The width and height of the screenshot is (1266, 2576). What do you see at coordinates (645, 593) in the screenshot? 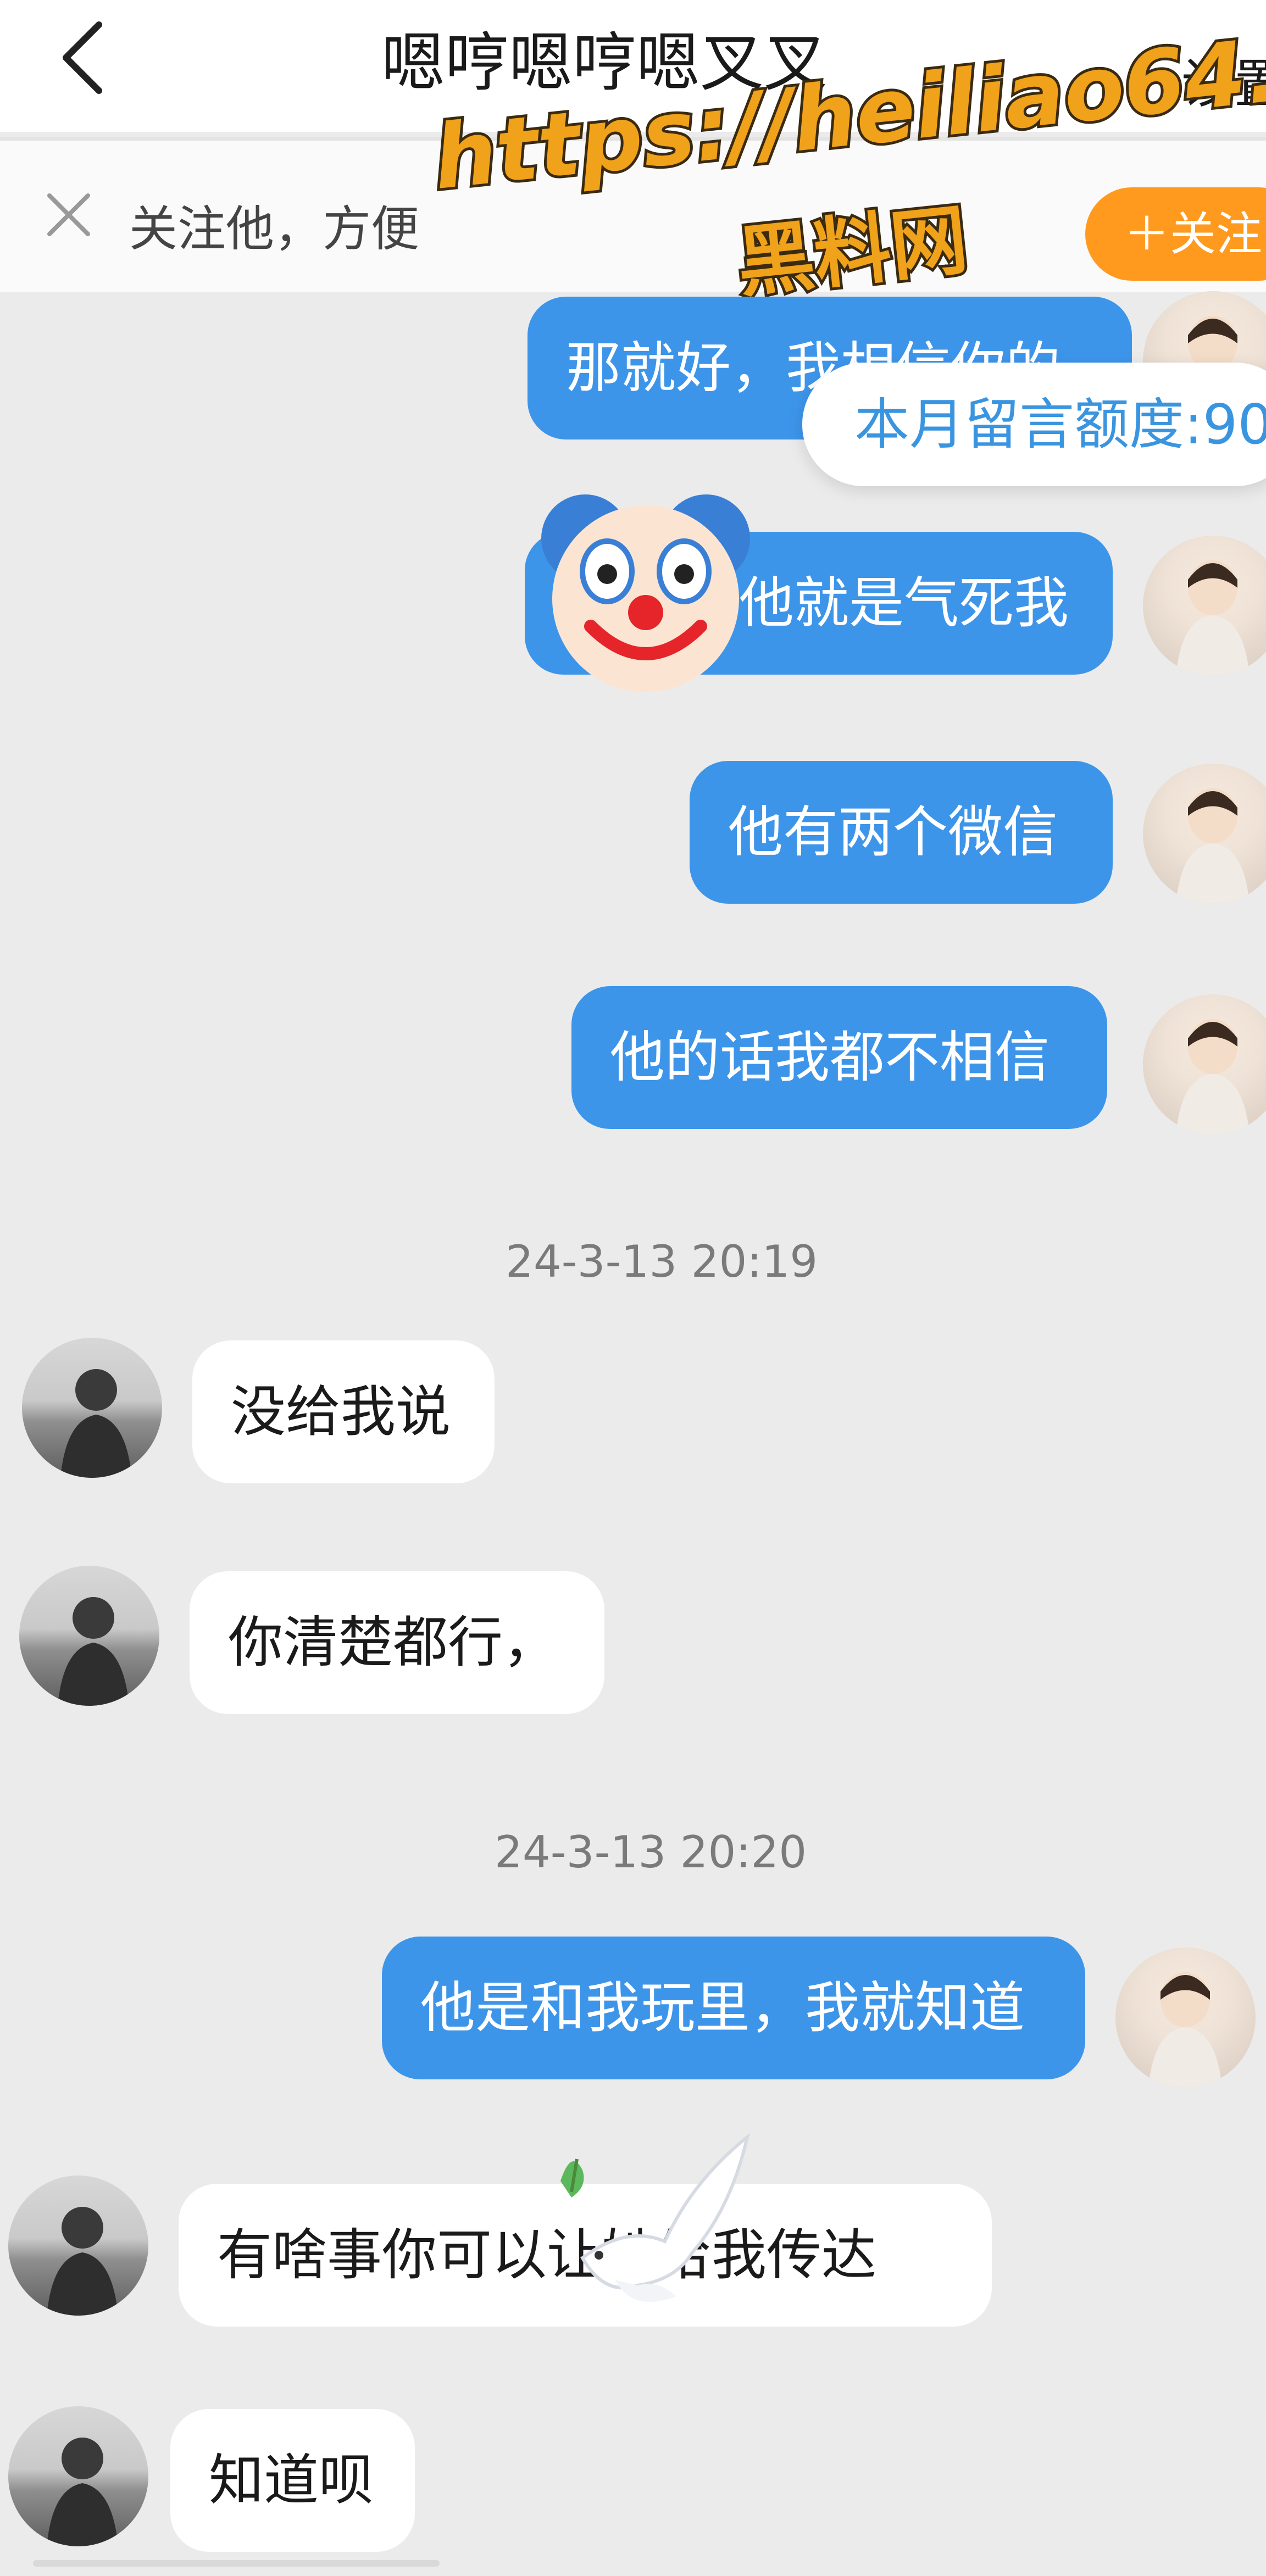
I see `clown-face-icon` at bounding box center [645, 593].